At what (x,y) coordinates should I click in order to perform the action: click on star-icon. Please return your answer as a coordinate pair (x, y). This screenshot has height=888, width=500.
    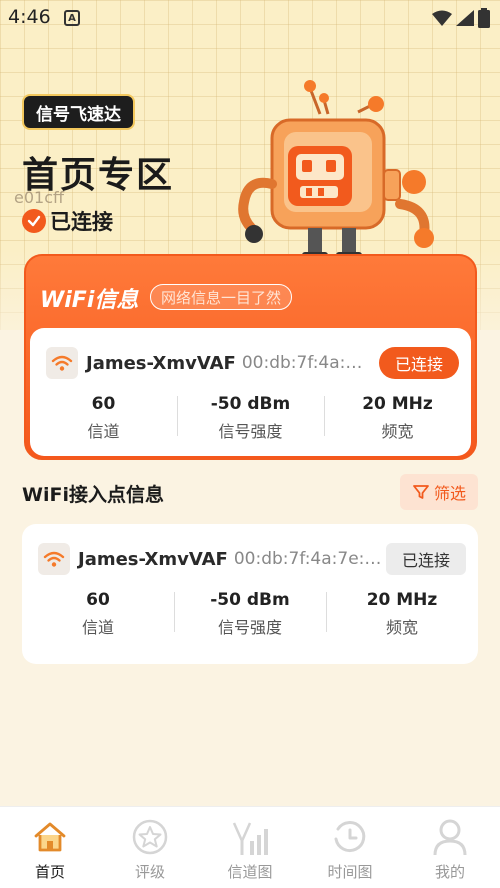
    Looking at the image, I should click on (150, 837).